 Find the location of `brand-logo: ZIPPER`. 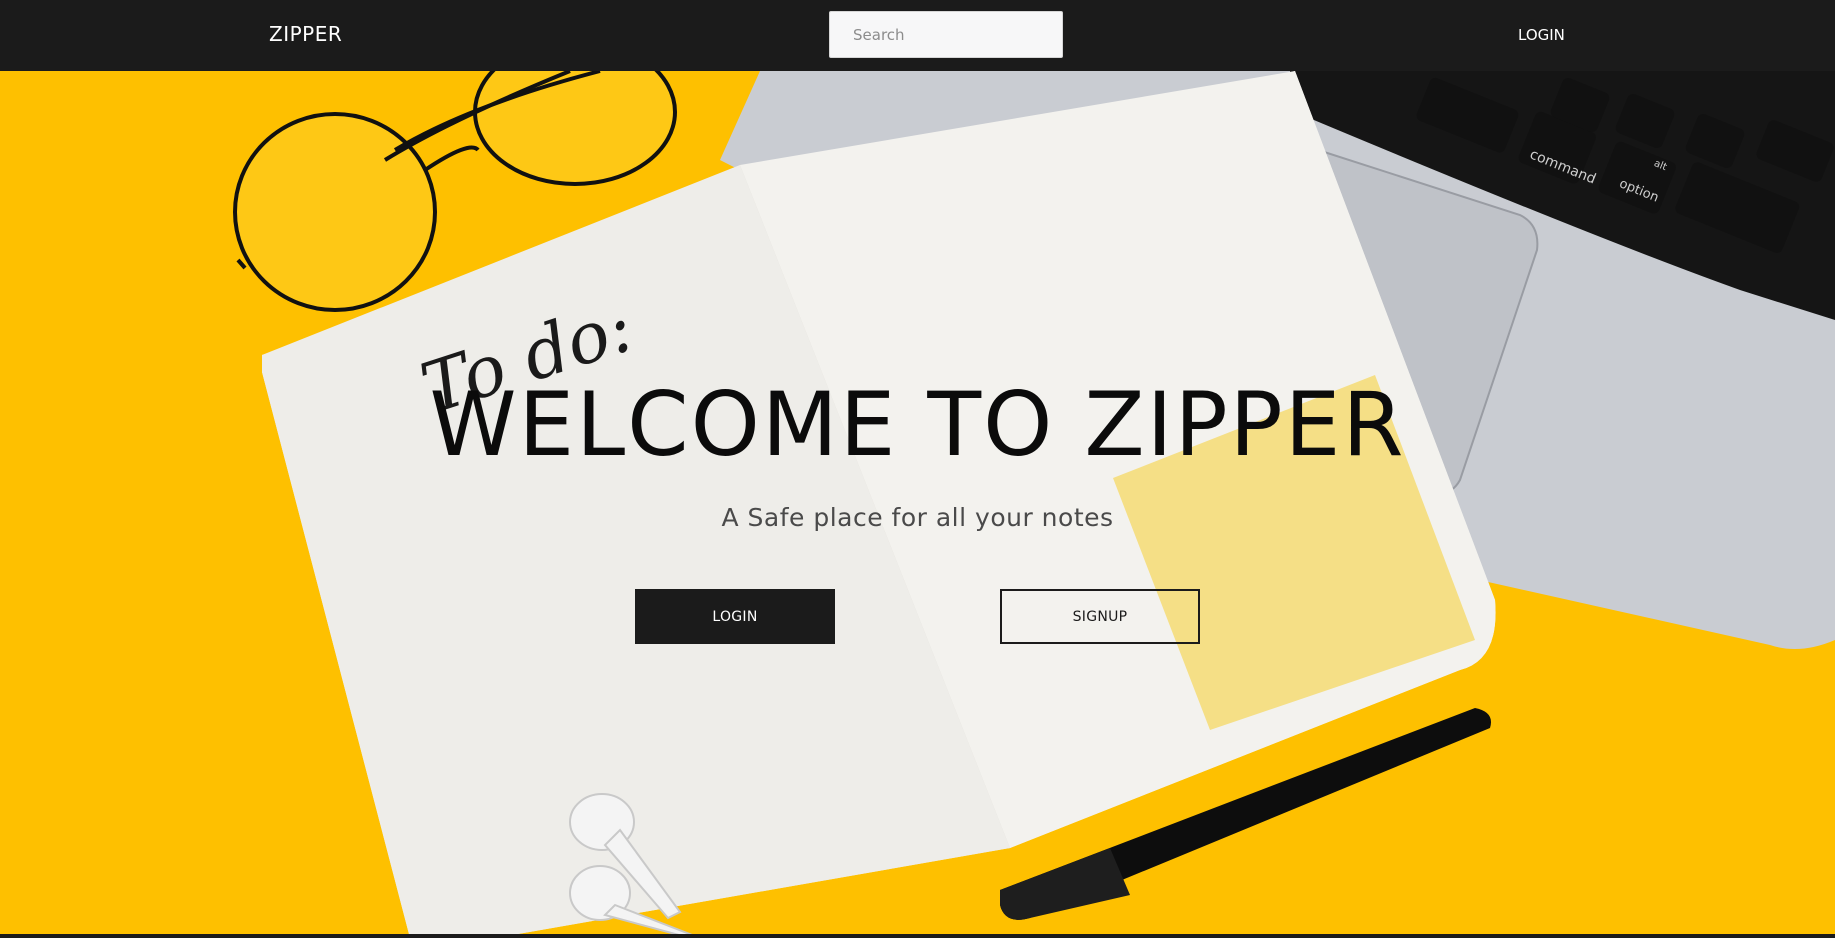

brand-logo: ZIPPER is located at coordinates (305, 34).